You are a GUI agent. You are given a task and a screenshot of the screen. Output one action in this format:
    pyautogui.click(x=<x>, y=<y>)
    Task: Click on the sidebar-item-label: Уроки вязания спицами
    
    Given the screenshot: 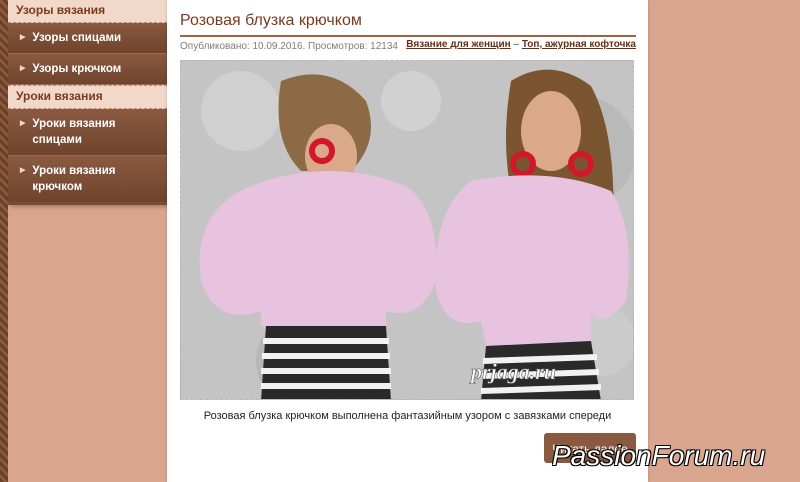 What is the action you would take?
    pyautogui.click(x=74, y=132)
    